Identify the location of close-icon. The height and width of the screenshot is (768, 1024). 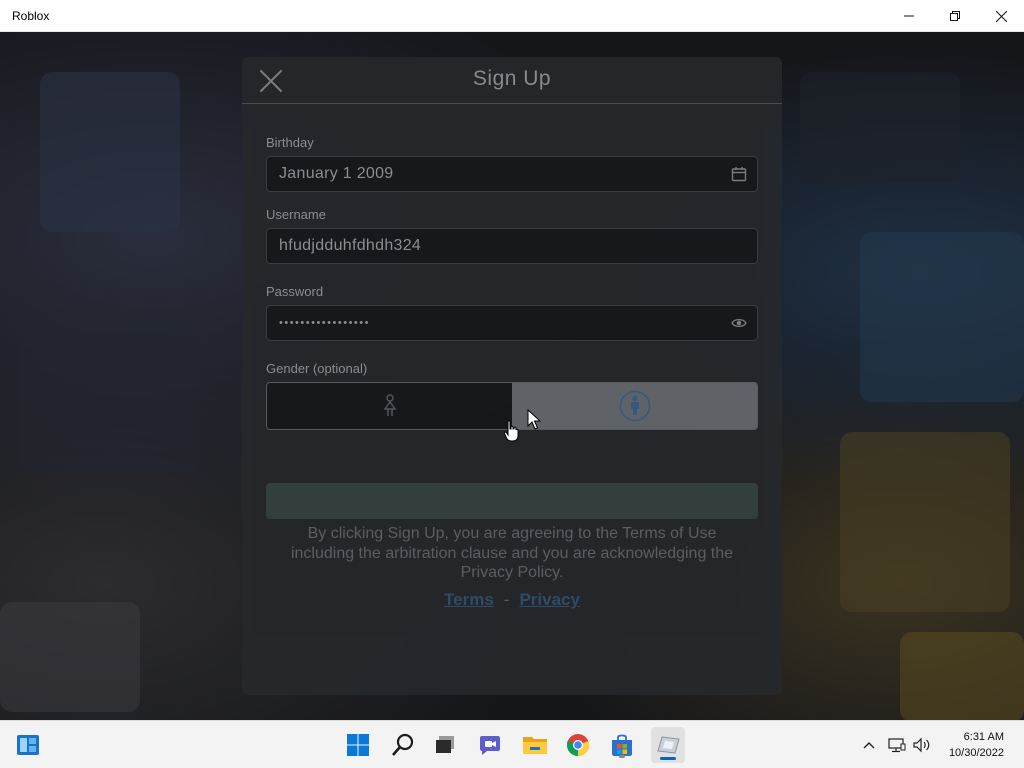
(1001, 16).